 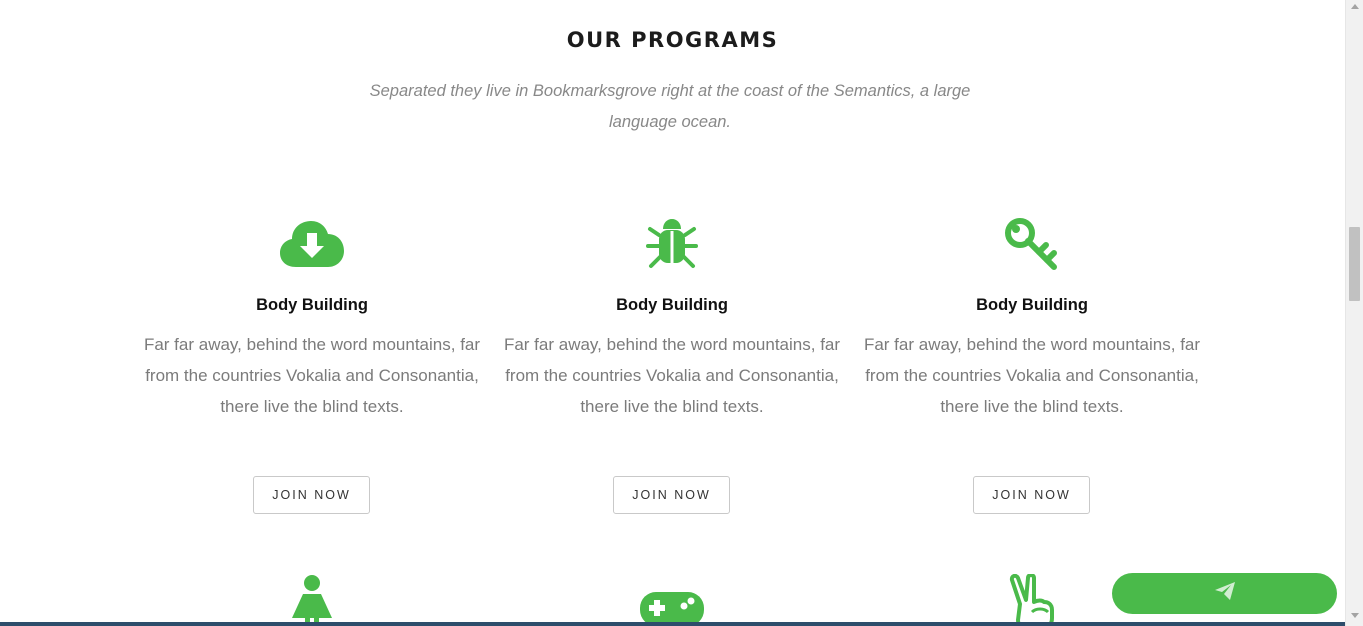 I want to click on section-title: OUR PROGRAMS, so click(x=672, y=40).